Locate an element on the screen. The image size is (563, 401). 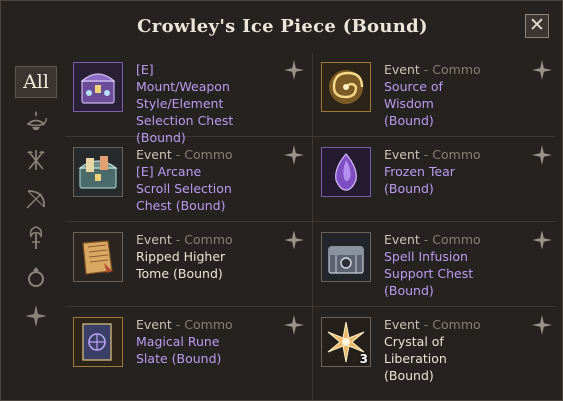
bow-icon is located at coordinates (35, 199).